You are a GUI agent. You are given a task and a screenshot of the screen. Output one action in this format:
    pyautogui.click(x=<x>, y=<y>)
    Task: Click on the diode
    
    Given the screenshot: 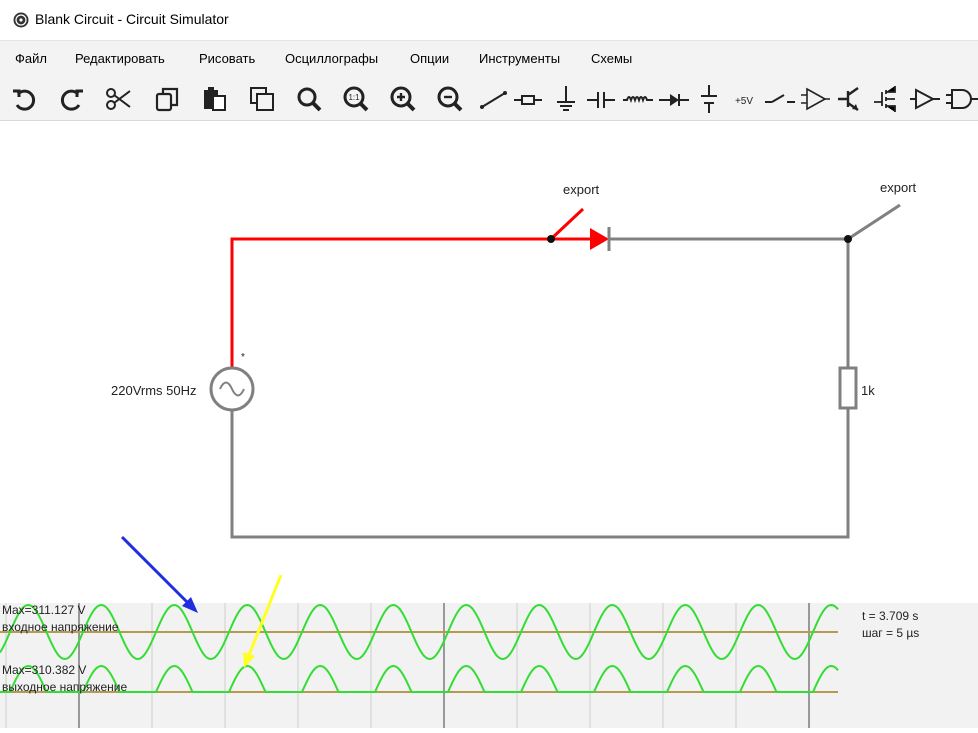 What is the action you would take?
    pyautogui.click(x=599, y=239)
    